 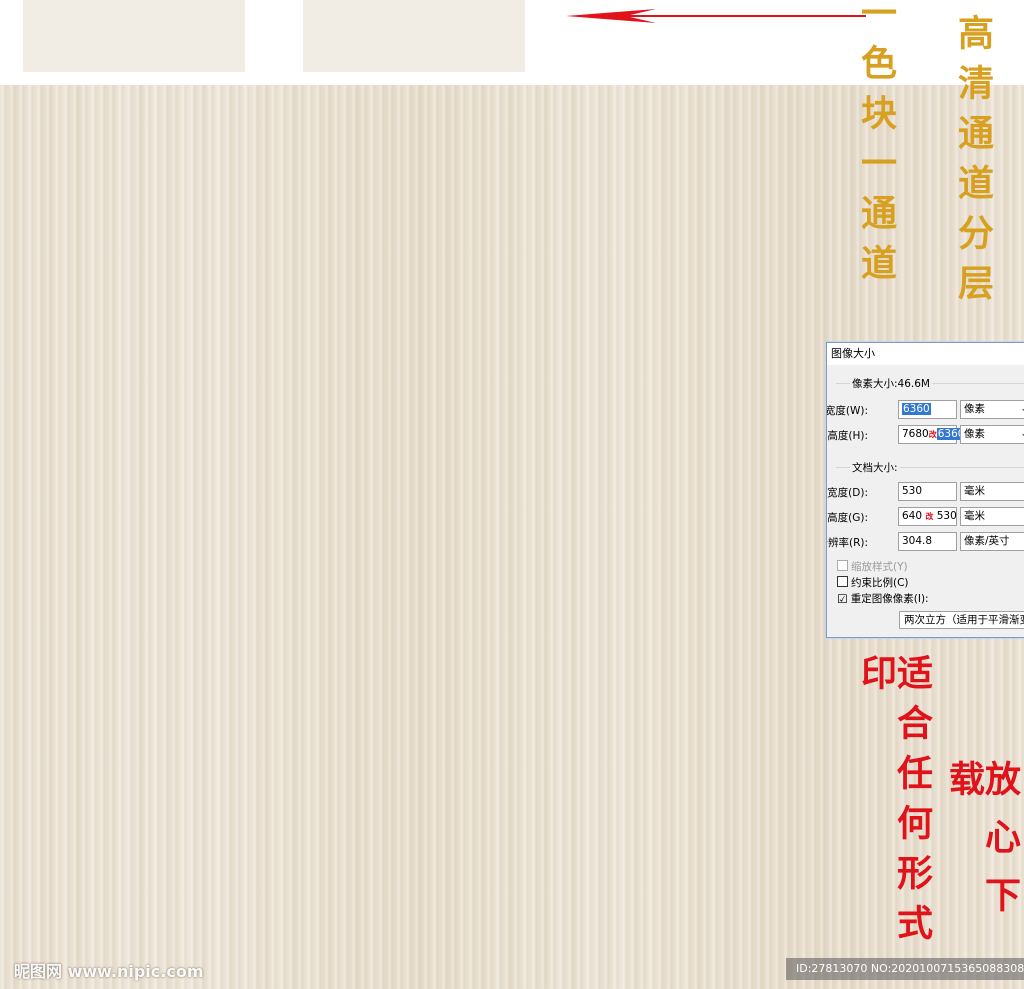 I want to click on width-row: 宽度(W): 6360 像素 ⌄, so click(x=925, y=410).